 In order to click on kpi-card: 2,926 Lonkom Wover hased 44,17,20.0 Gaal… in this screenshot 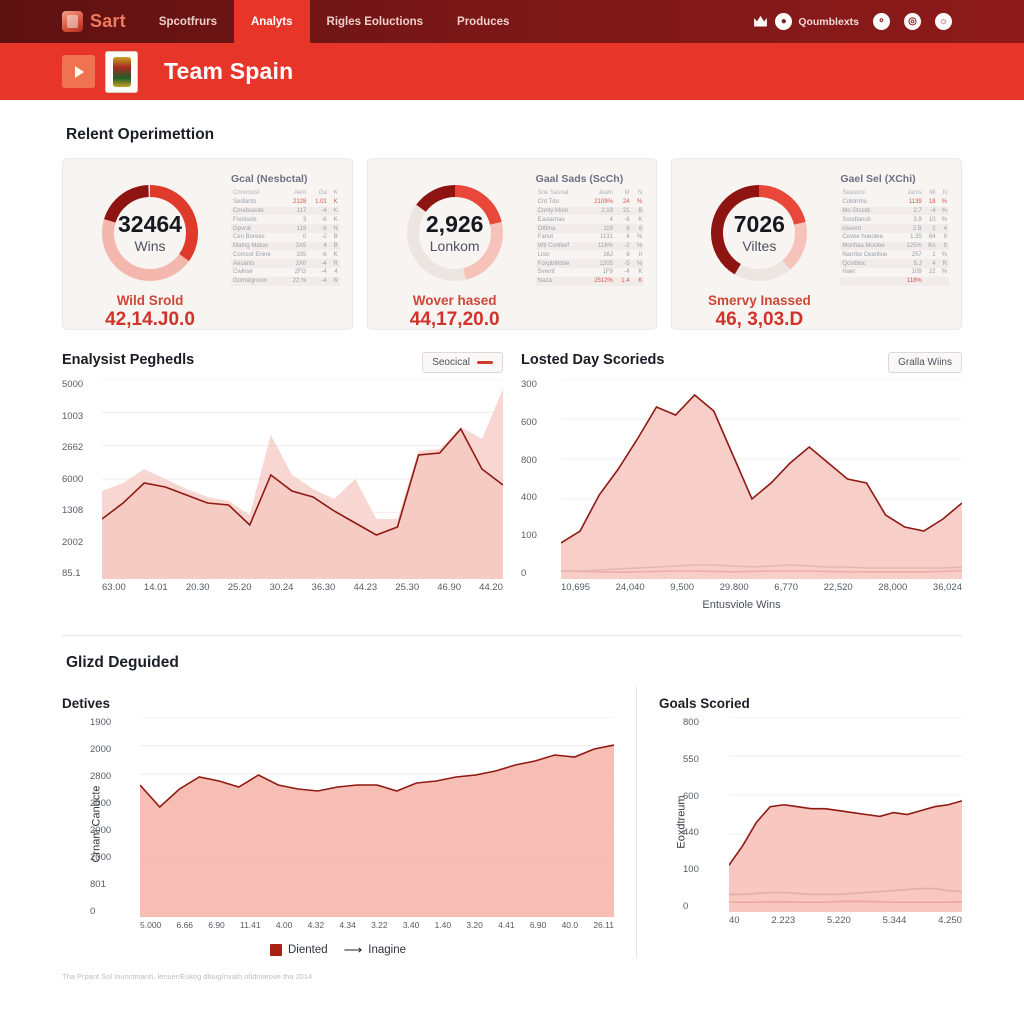, I will do `click(512, 244)`.